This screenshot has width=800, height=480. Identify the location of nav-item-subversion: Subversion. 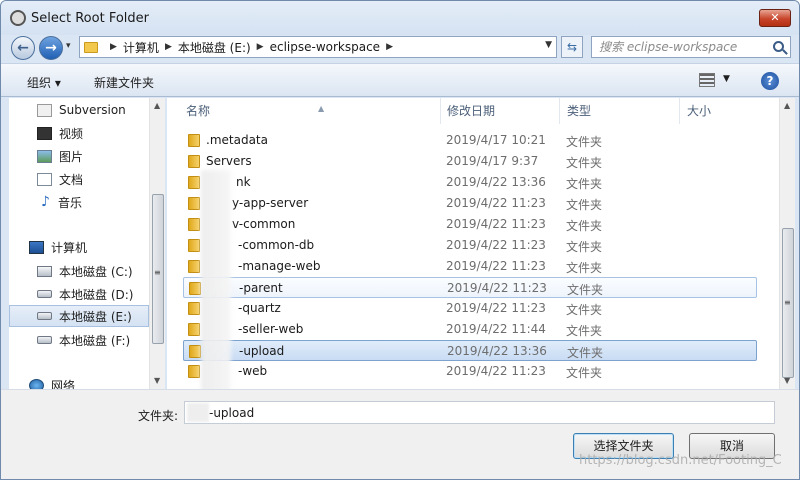
(100, 110).